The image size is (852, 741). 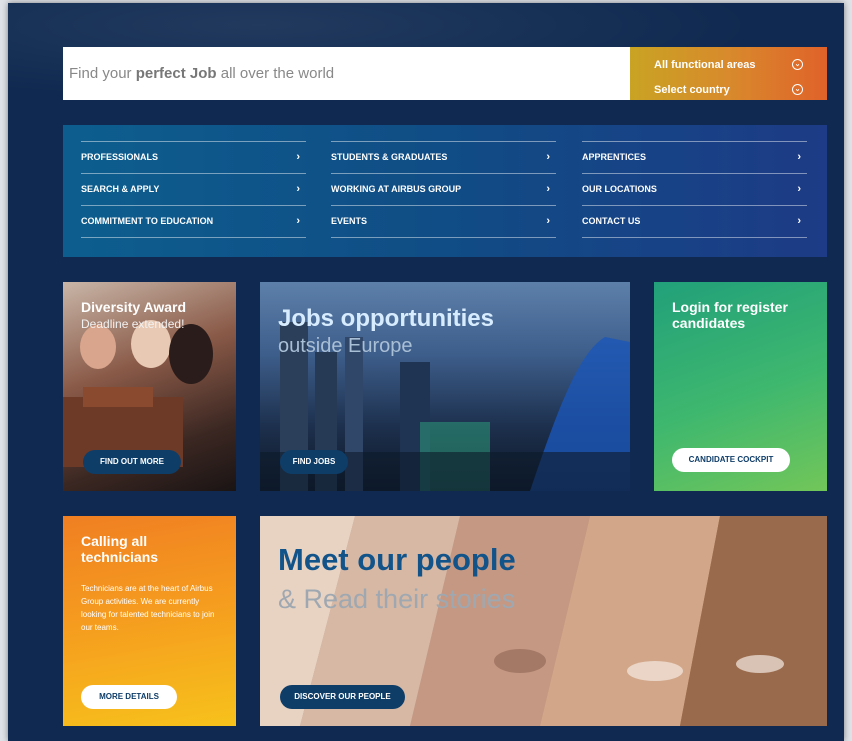 What do you see at coordinates (120, 549) in the screenshot?
I see `tile-title: Calling all technicians` at bounding box center [120, 549].